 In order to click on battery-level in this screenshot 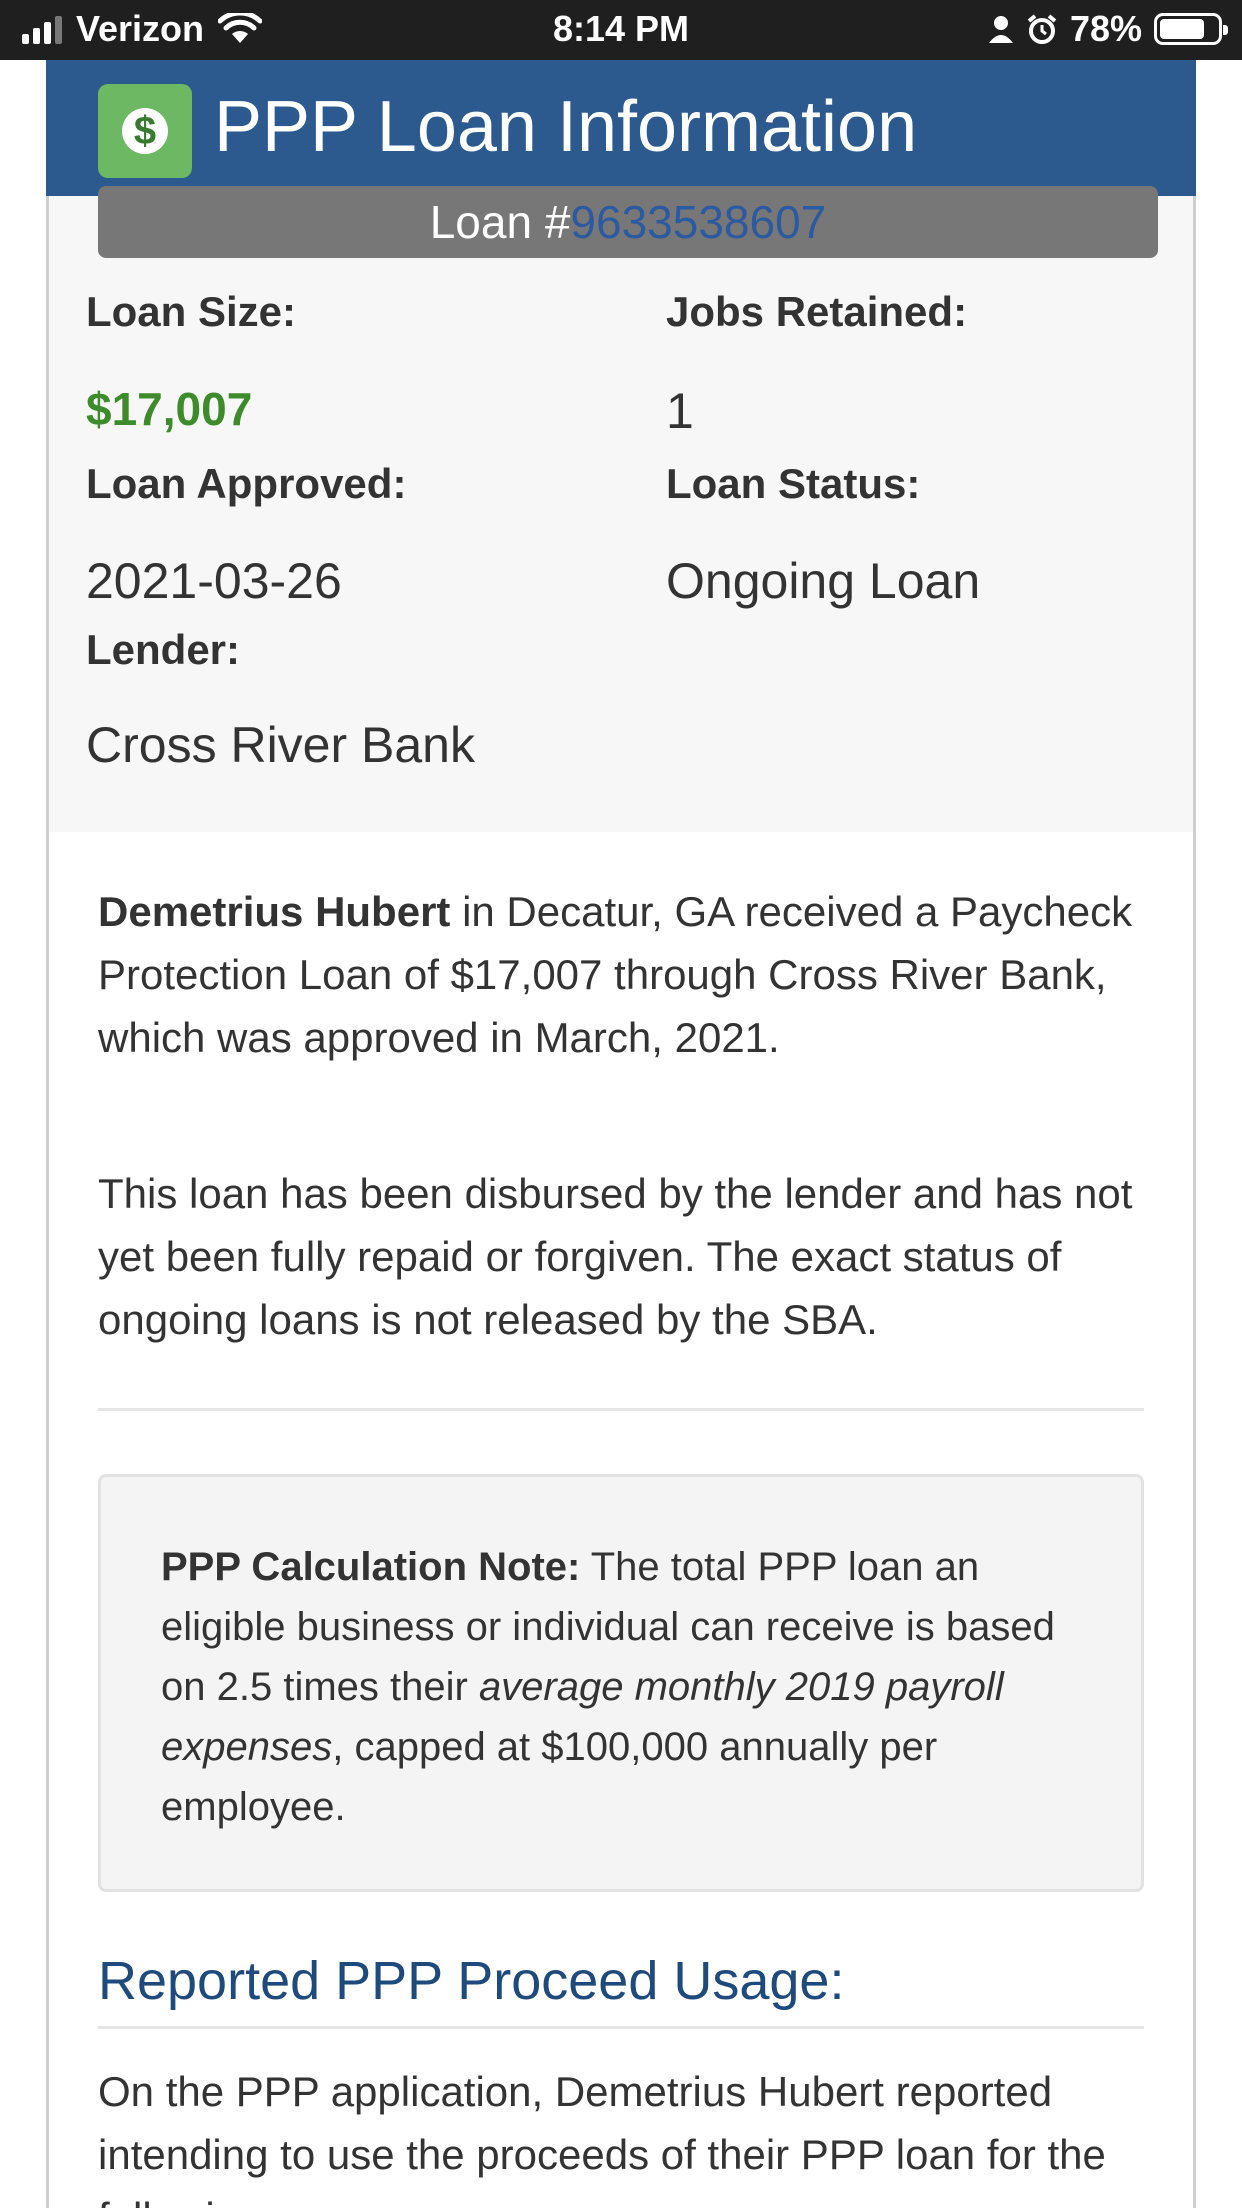, I will do `click(1182, 29)`.